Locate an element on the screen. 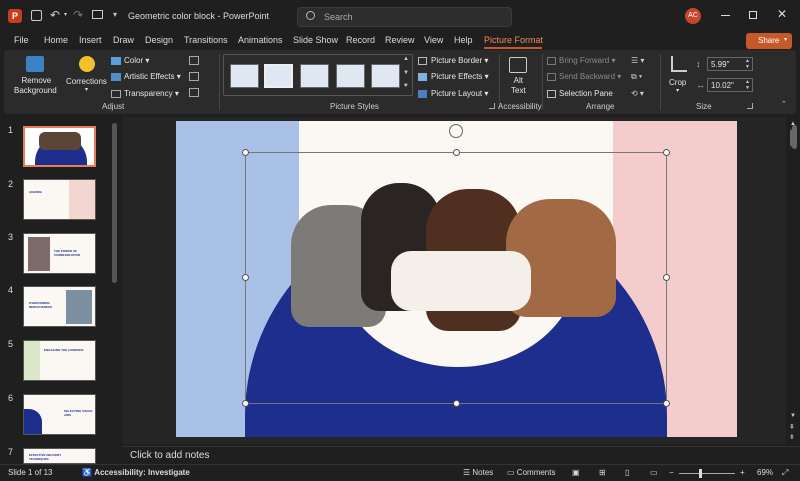 This screenshot has height=481, width=800. slide-thumbnail-5: ENGAGING THE AUDIENCE is located at coordinates (59, 360).